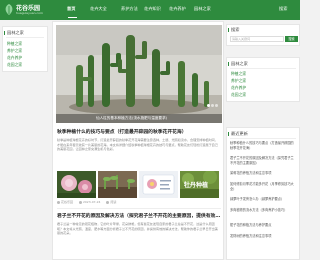 The width and height of the screenshot is (320, 260). What do you see at coordinates (202, 9) in the screenshot?
I see `nav-item-garden-home: 园林之家` at bounding box center [202, 9].